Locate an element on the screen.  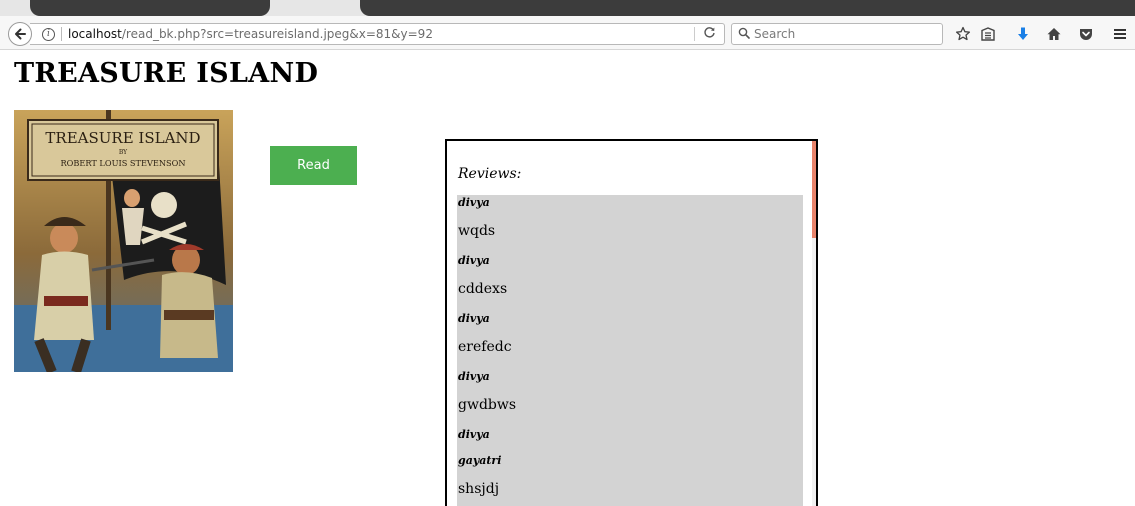
download-icon is located at coordinates (1023, 34).